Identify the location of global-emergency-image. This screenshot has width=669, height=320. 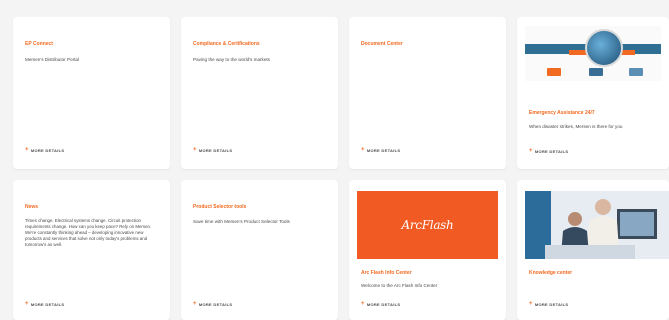
(593, 53).